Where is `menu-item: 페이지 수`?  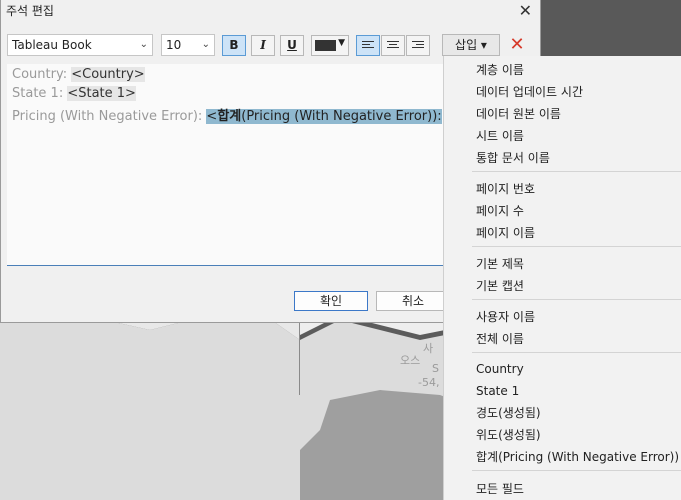
menu-item: 페이지 수 is located at coordinates (500, 210).